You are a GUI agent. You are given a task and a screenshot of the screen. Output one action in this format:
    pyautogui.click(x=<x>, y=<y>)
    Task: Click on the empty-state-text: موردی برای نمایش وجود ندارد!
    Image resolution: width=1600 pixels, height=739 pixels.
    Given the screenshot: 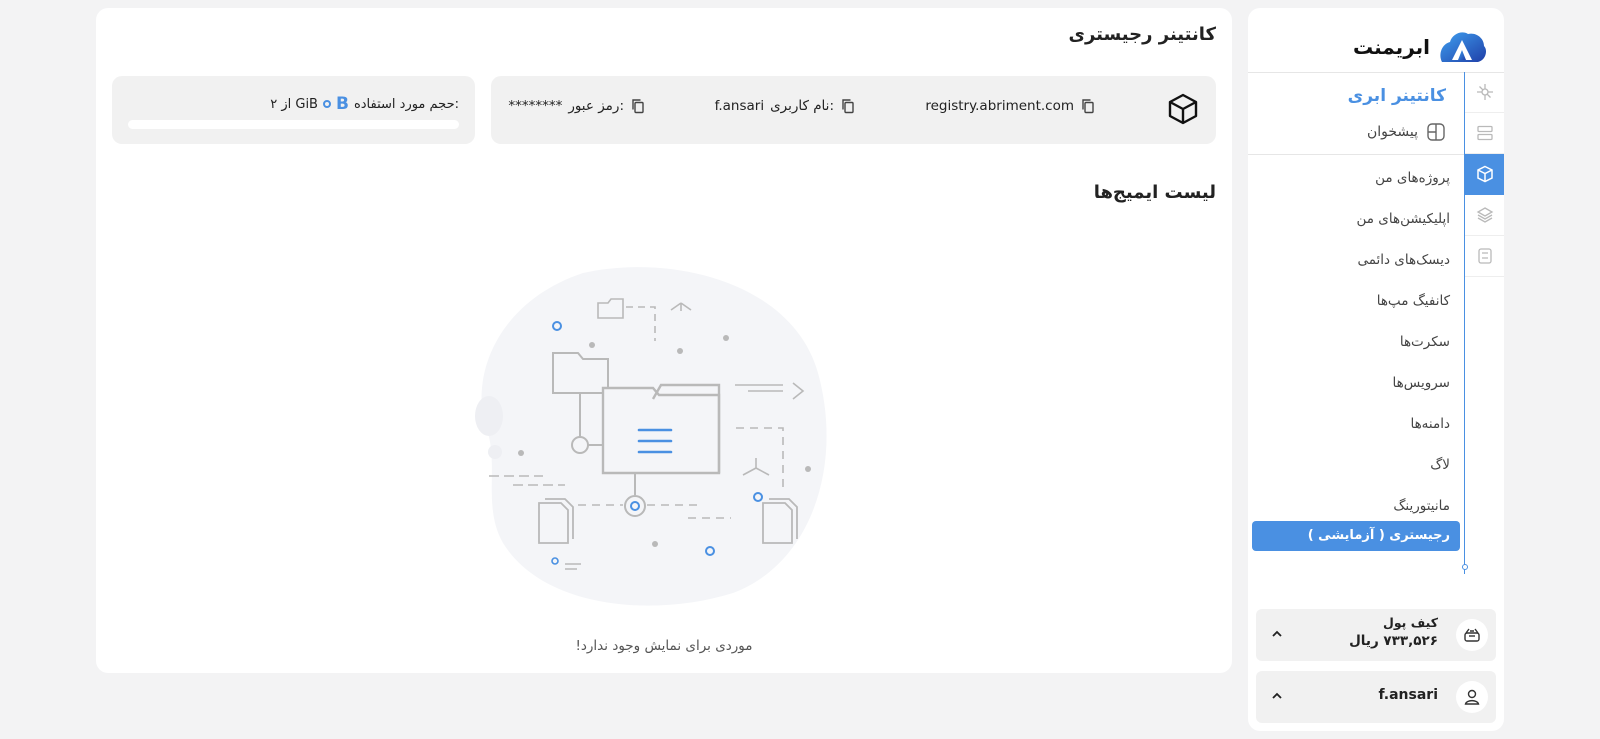 What is the action you would take?
    pyautogui.click(x=664, y=646)
    